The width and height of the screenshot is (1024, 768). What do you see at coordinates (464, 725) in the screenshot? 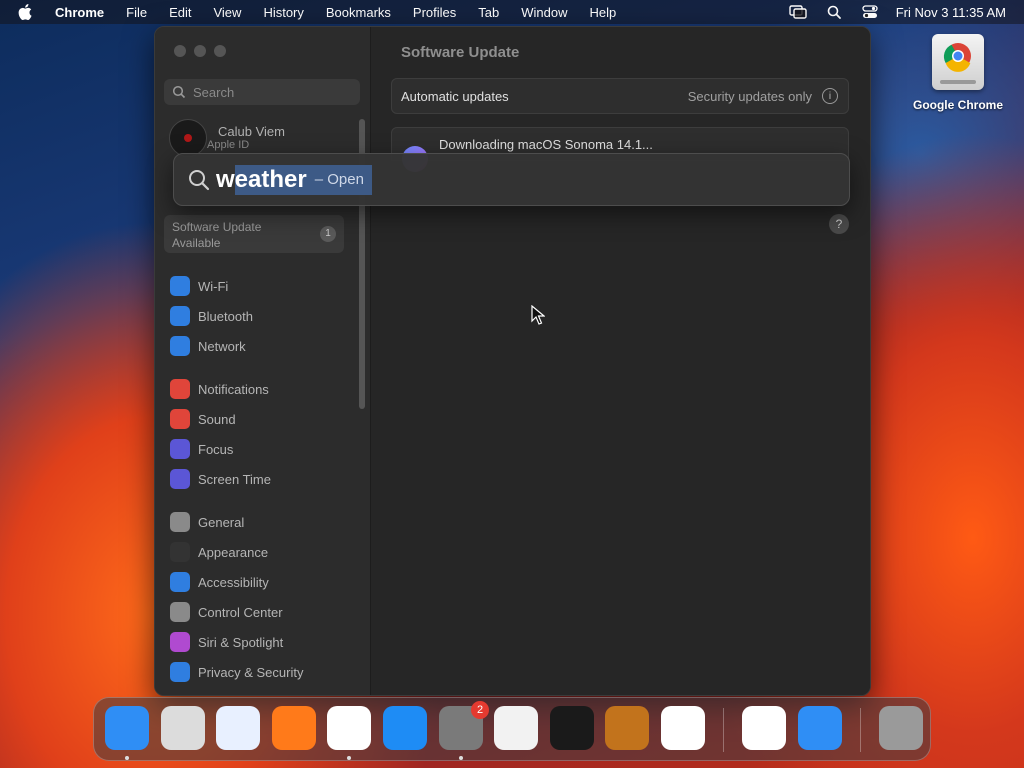
I see `dock-system-settings-icon: 2` at bounding box center [464, 725].